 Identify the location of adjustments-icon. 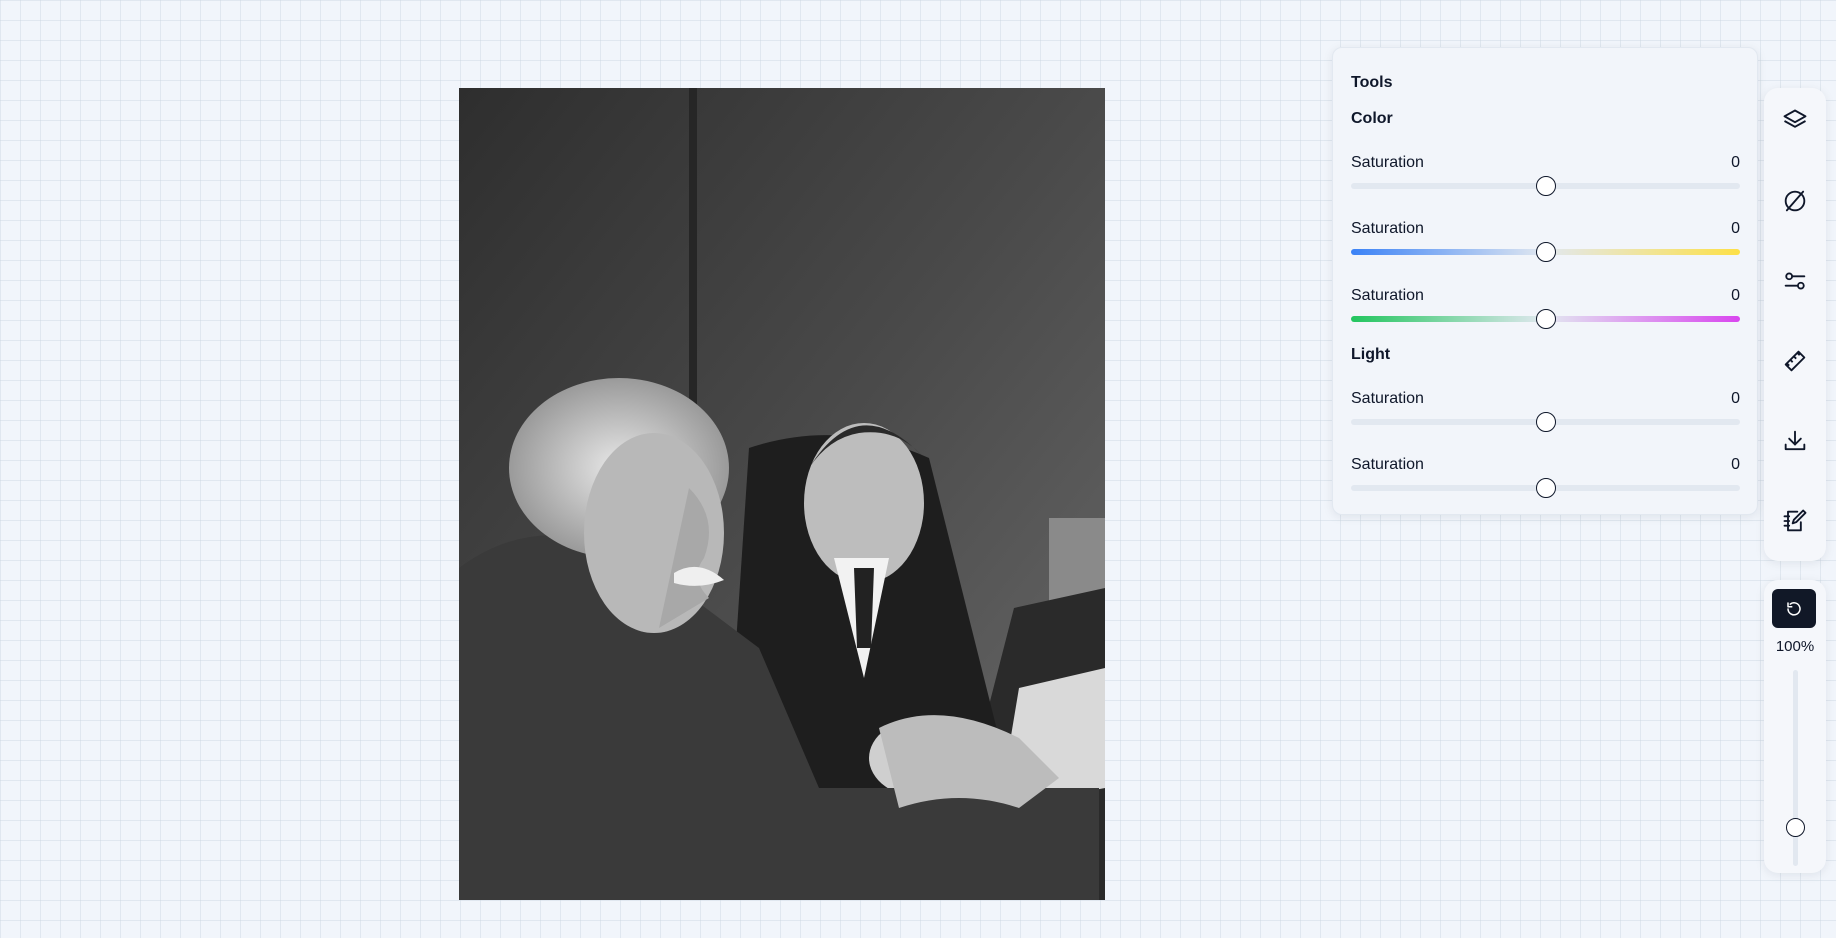
(1795, 281).